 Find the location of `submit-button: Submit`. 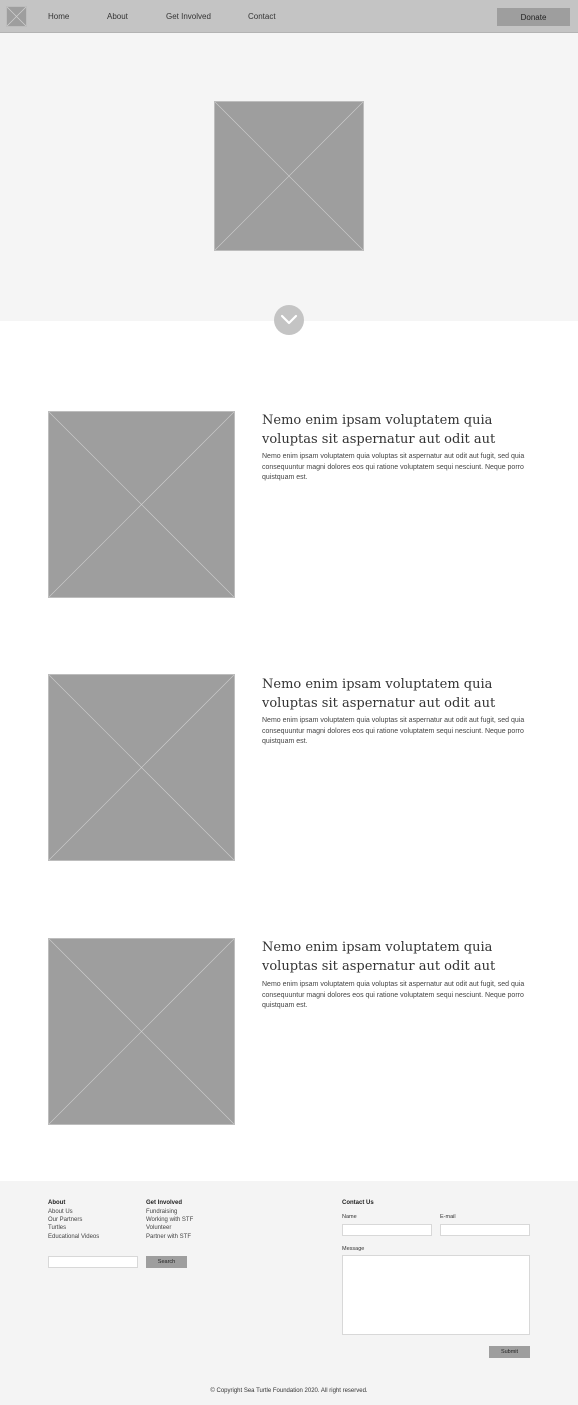

submit-button: Submit is located at coordinates (509, 1352).